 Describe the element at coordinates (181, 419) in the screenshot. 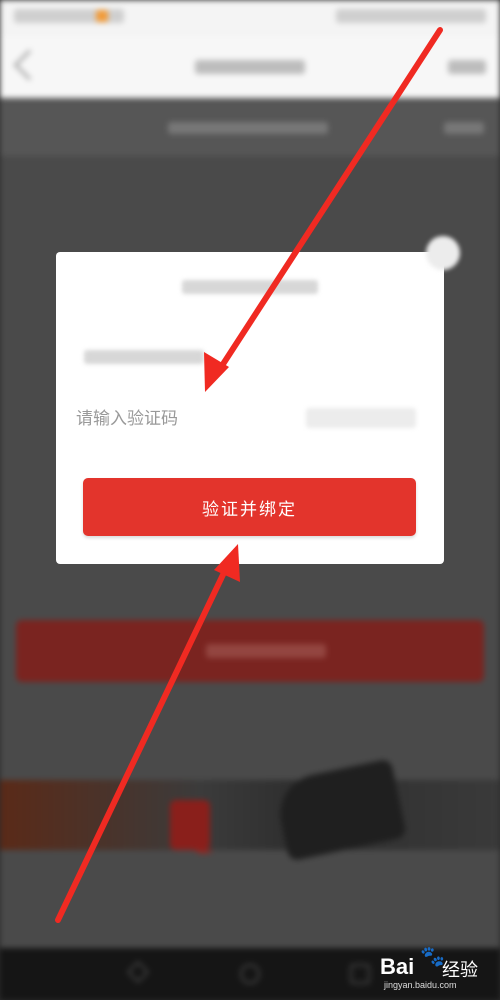

I see `verification-code-input` at that location.